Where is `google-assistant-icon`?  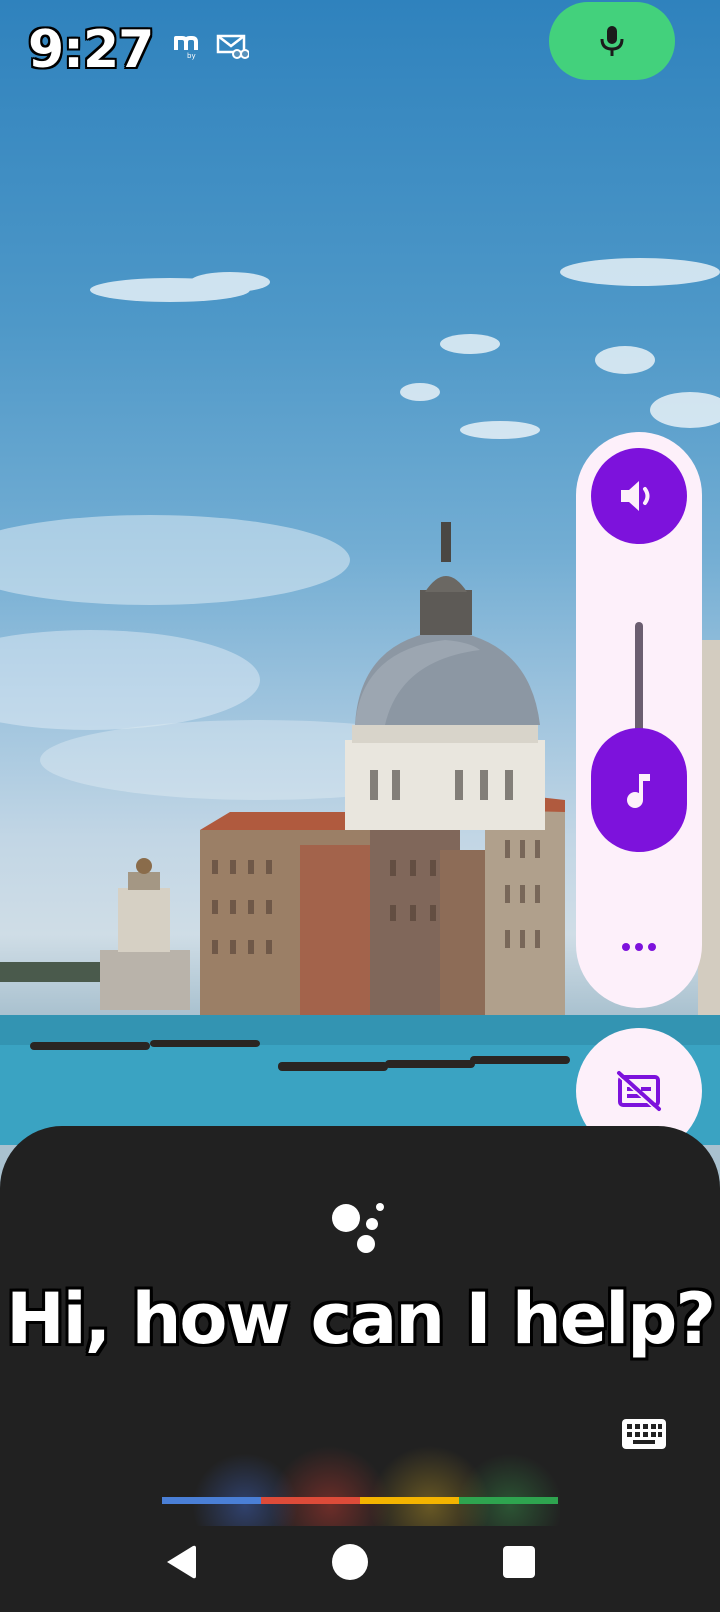
google-assistant-icon is located at coordinates (358, 1228).